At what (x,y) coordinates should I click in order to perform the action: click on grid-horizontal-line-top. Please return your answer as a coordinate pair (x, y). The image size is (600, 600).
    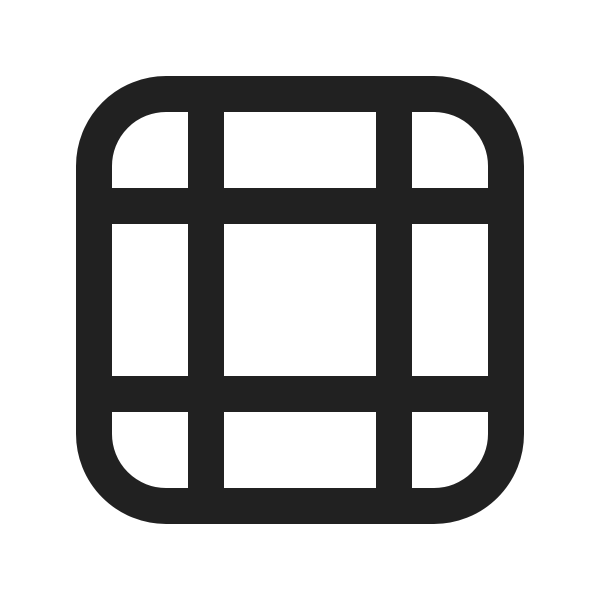
    Looking at the image, I should click on (300, 206).